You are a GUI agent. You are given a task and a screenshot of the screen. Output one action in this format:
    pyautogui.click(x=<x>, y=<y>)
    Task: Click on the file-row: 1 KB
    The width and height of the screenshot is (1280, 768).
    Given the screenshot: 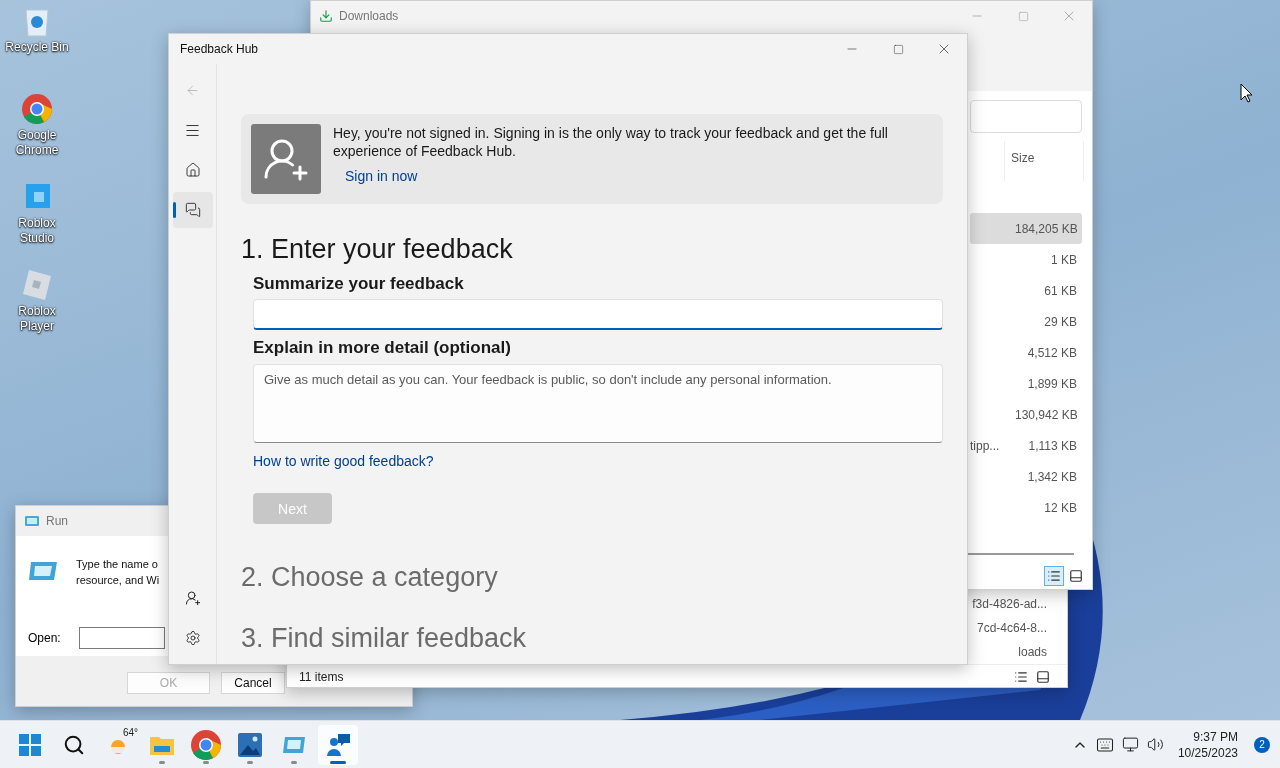 What is the action you would take?
    pyautogui.click(x=1026, y=259)
    